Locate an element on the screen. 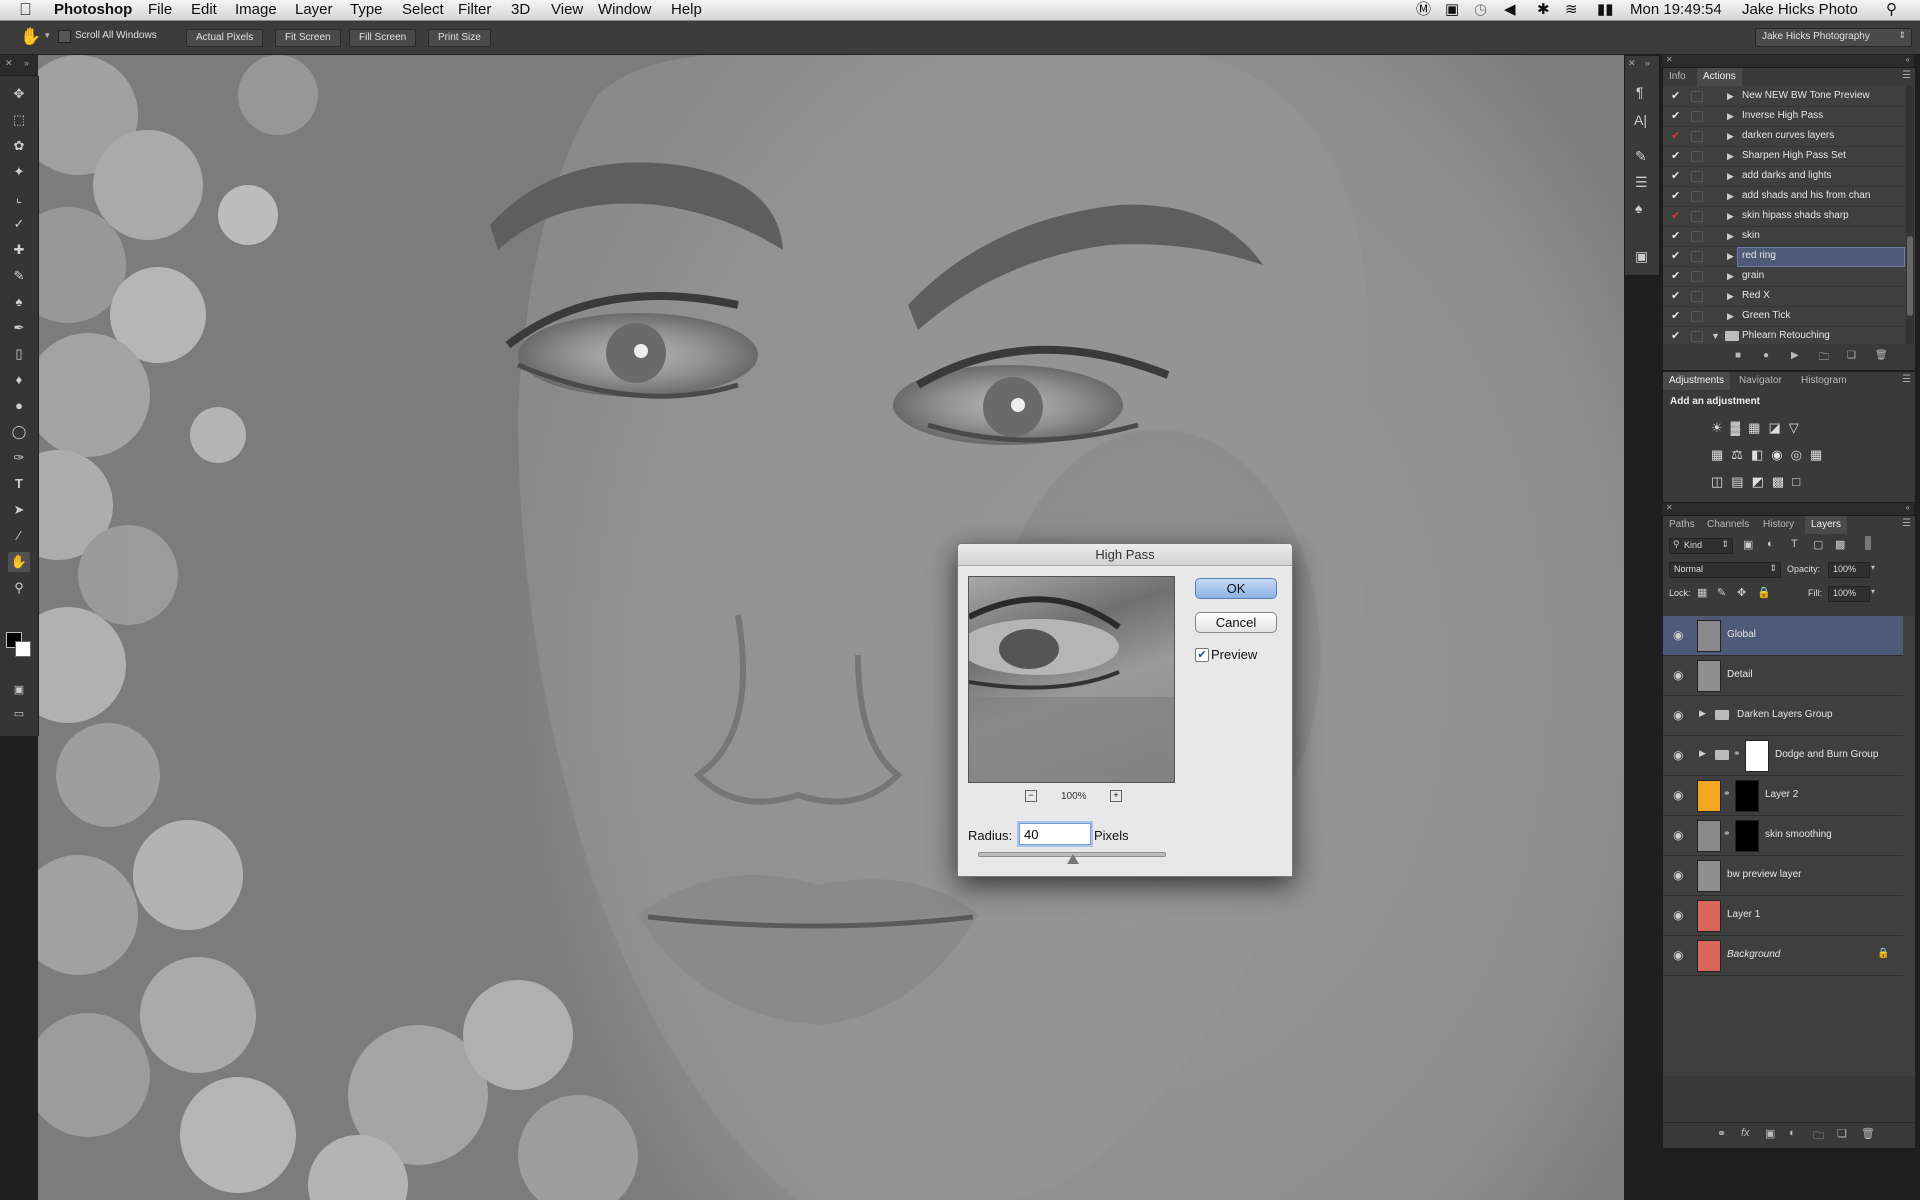  preview-checkbox: ✔ is located at coordinates (1202, 655).